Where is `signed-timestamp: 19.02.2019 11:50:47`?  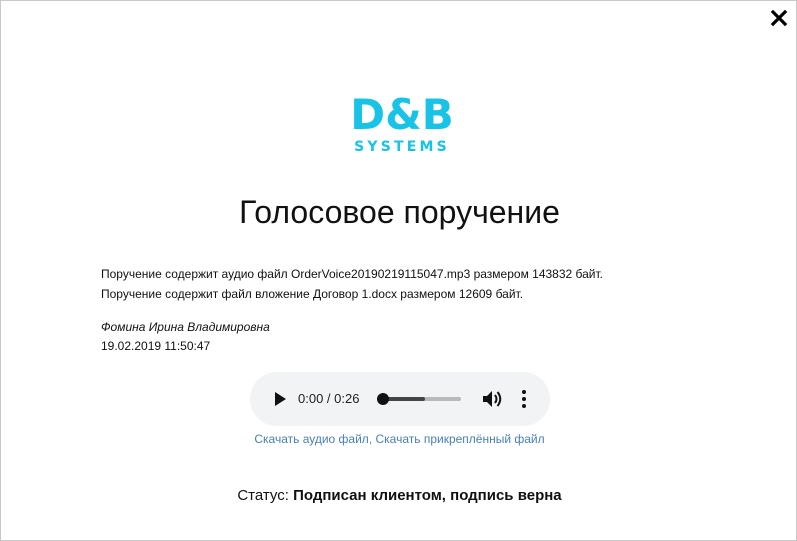 signed-timestamp: 19.02.2019 11:50:47 is located at coordinates (156, 346).